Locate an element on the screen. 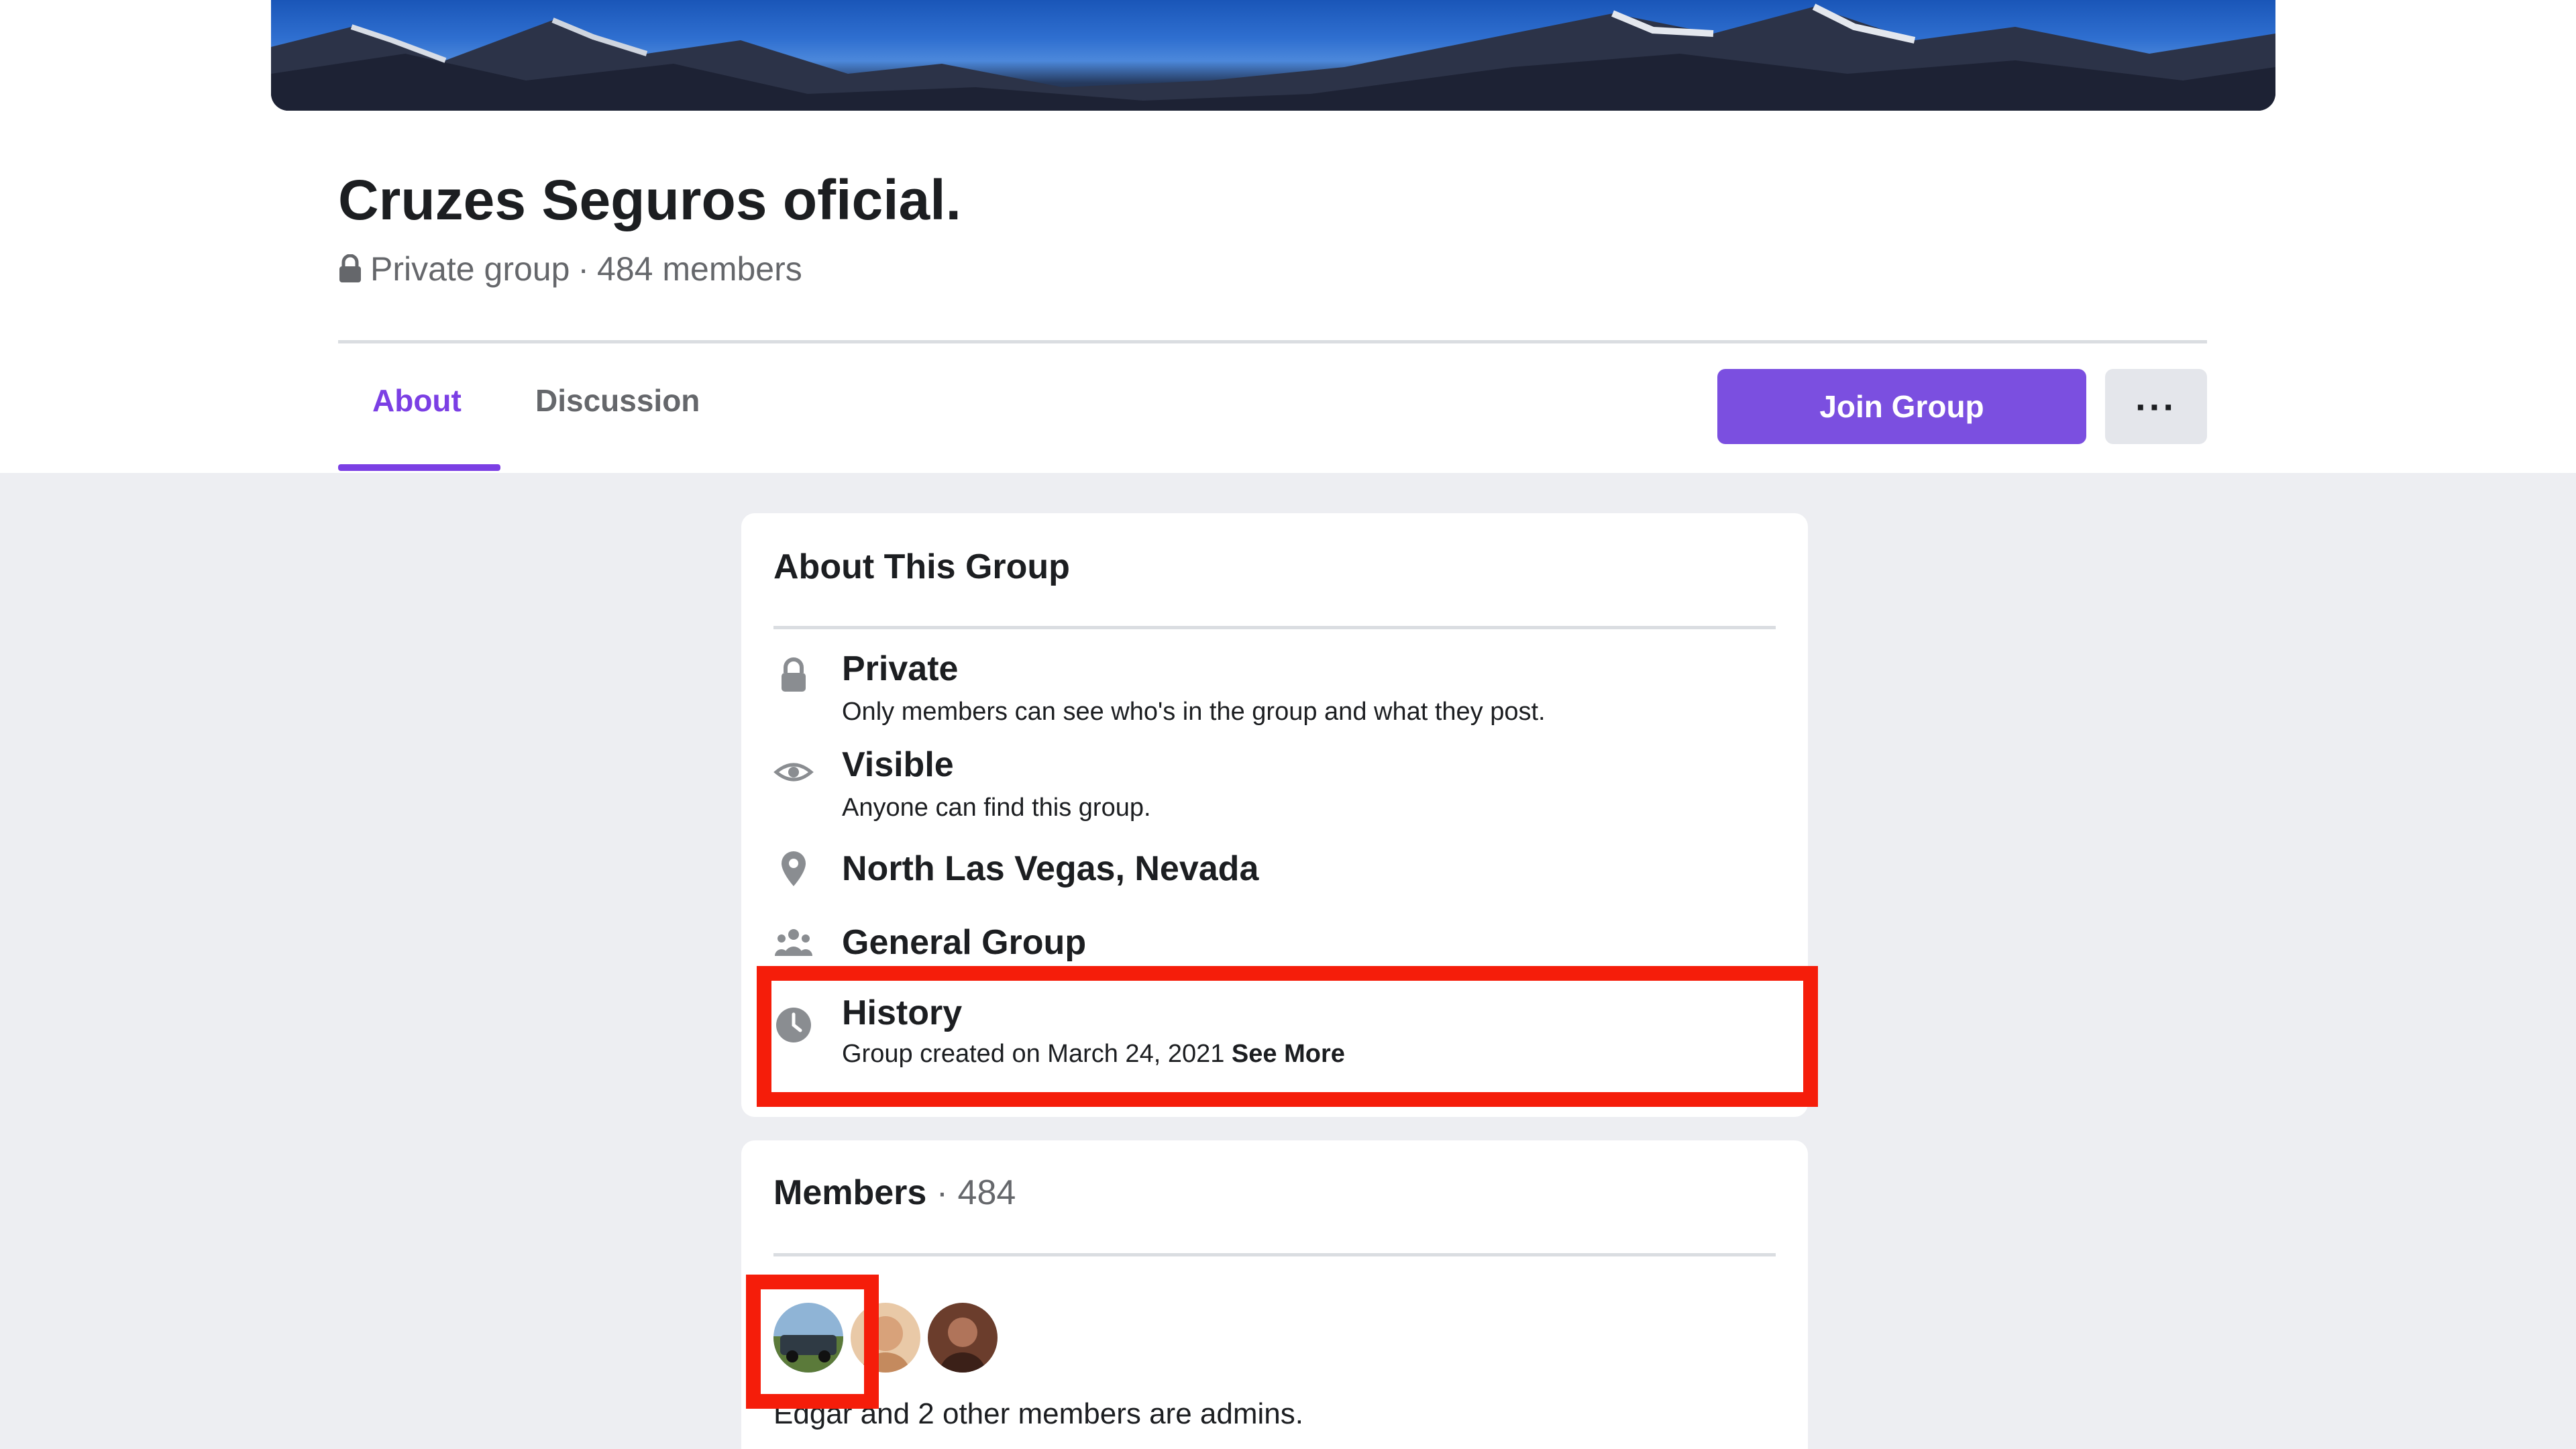 Image resolution: width=2576 pixels, height=1449 pixels. more-options-button: ··· is located at coordinates (2156, 406).